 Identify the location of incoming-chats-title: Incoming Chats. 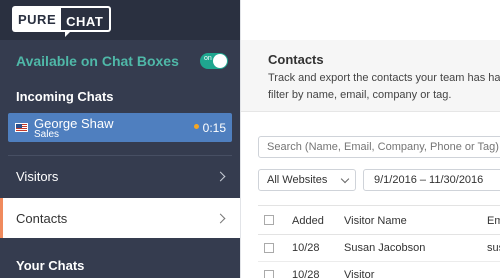
(65, 96).